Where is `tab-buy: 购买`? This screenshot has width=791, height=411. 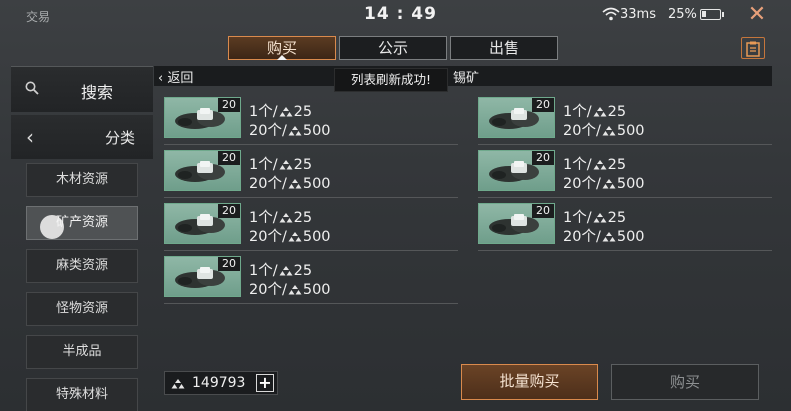 tab-buy: 购买 is located at coordinates (282, 48).